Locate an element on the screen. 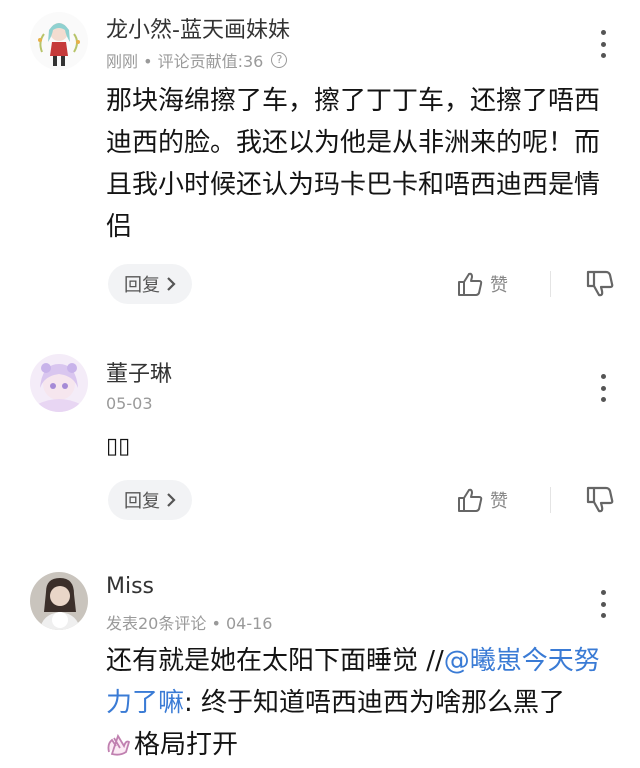 The height and width of the screenshot is (768, 640). username: 龙小然-蓝天画妹妹 is located at coordinates (198, 28).